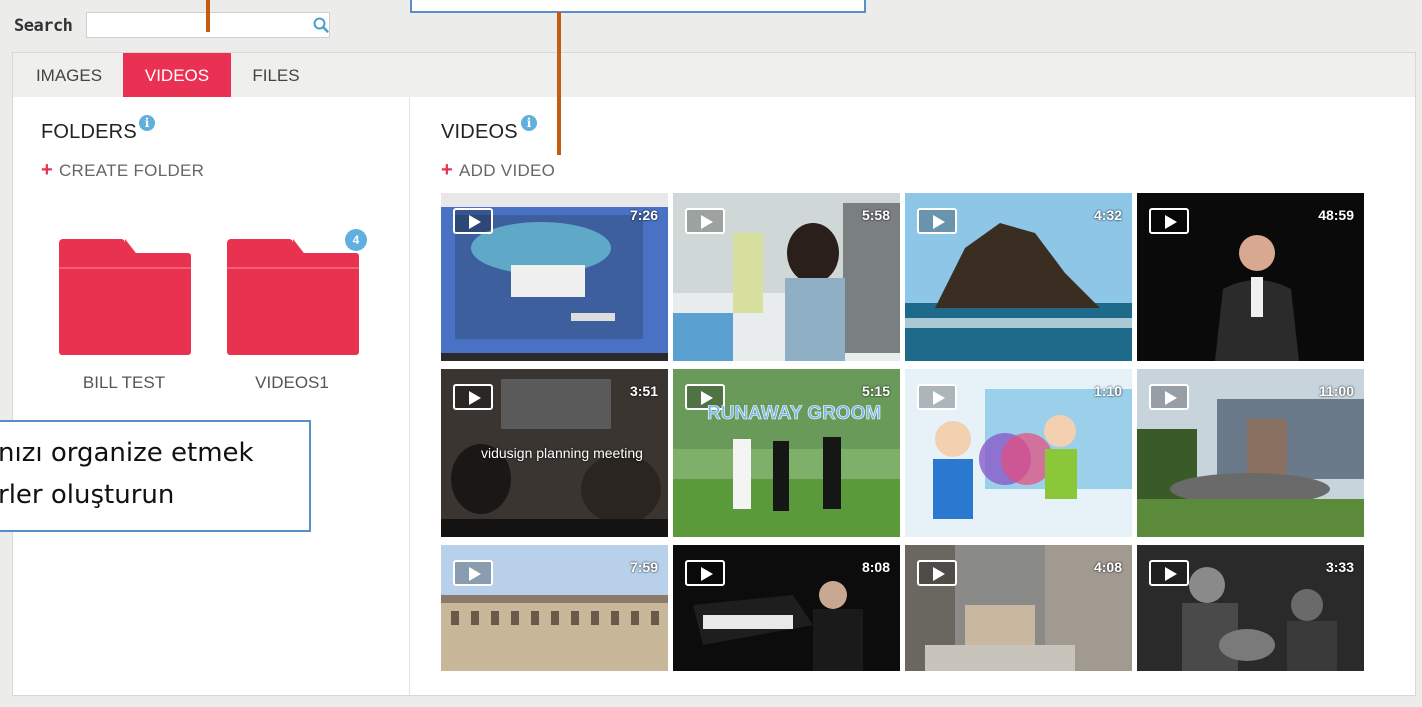 This screenshot has width=1422, height=707. Describe the element at coordinates (177, 75) in the screenshot. I see `tab-videos: VIDEOS` at that location.